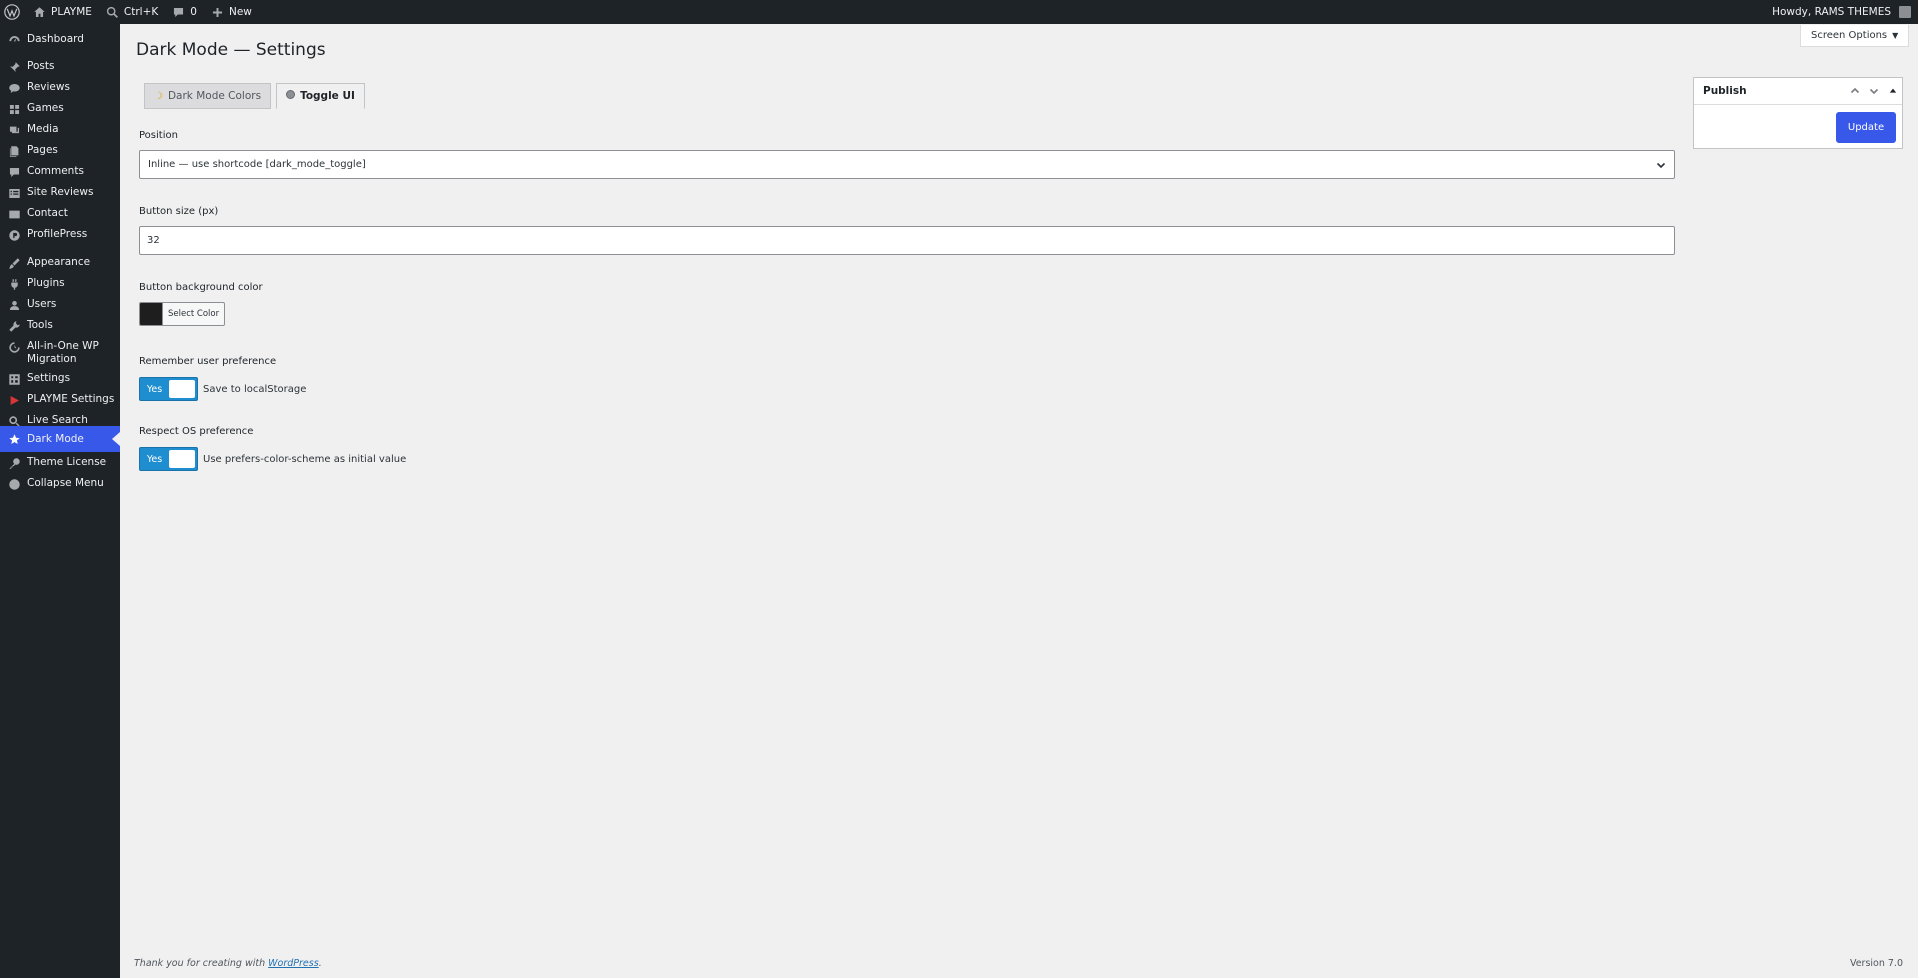 Image resolution: width=1918 pixels, height=978 pixels. I want to click on collapse-icon, so click(14, 484).